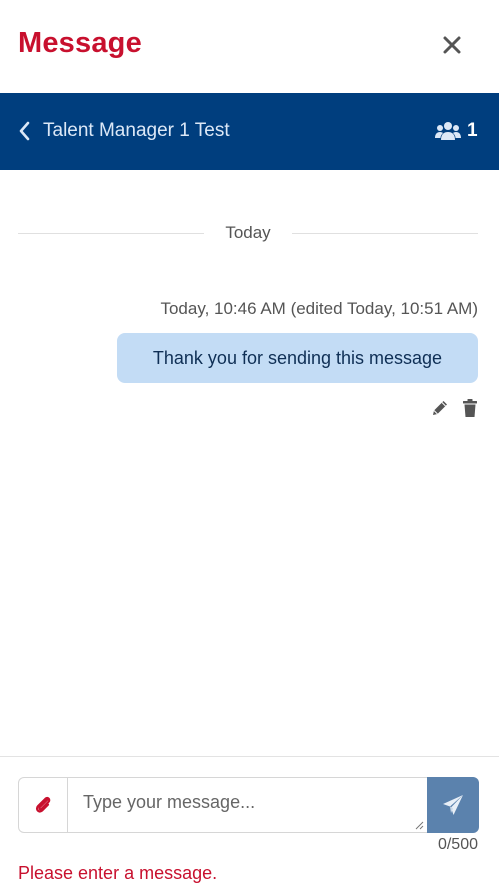 Image resolution: width=499 pixels, height=889 pixels. What do you see at coordinates (80, 43) in the screenshot?
I see `panel-title: Message` at bounding box center [80, 43].